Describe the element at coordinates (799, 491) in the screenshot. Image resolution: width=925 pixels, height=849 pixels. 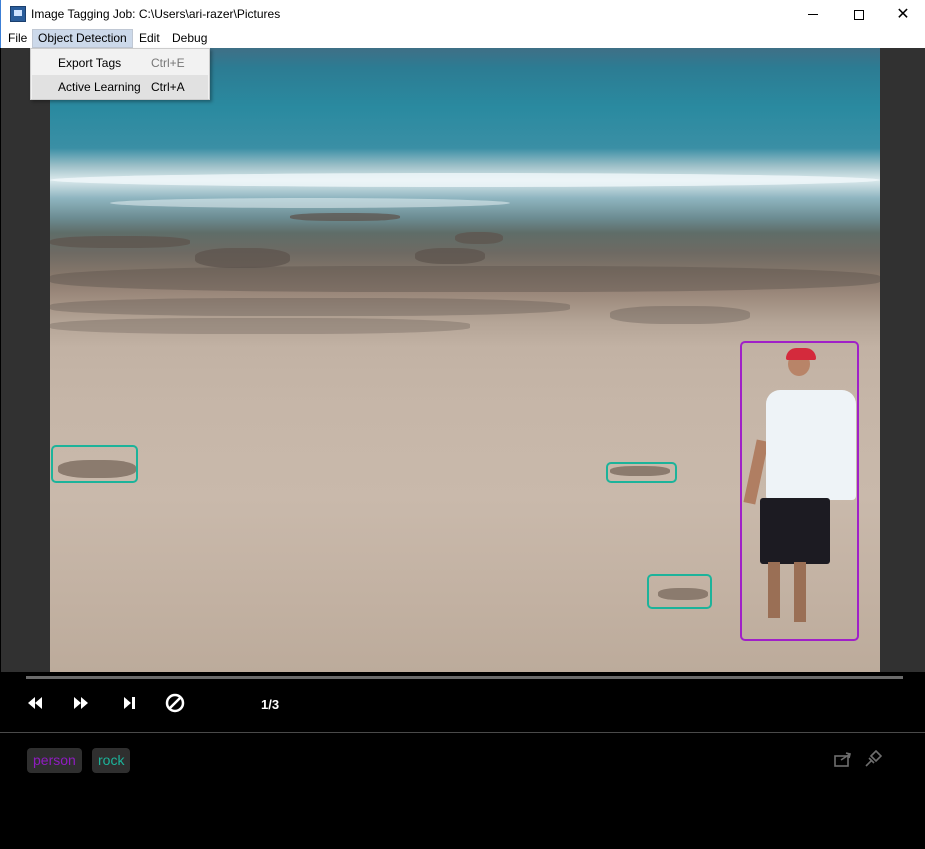
I see `bbox-person` at that location.